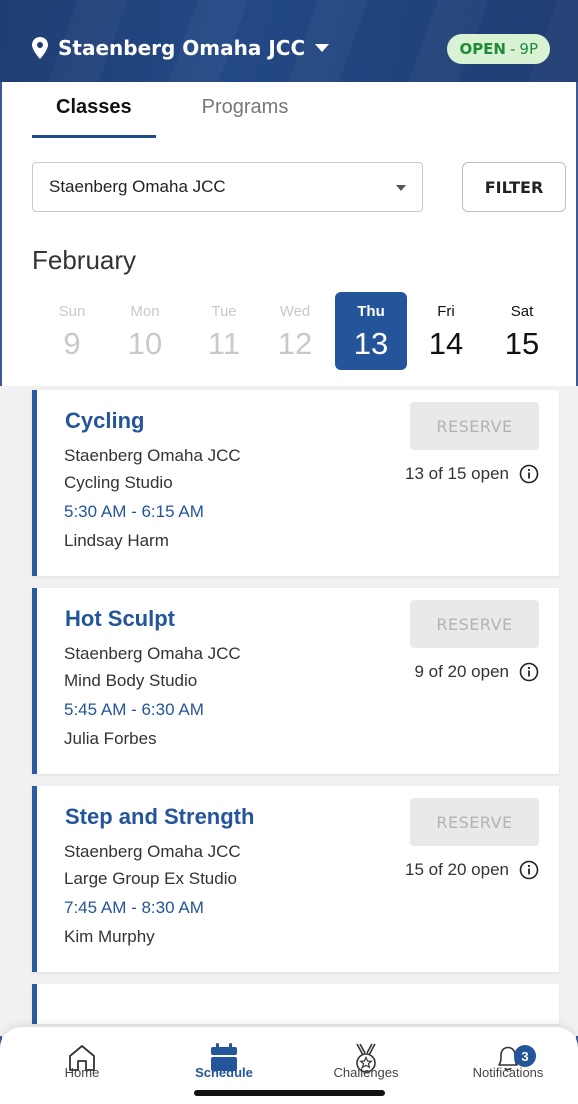 This screenshot has width=578, height=1104. I want to click on location-select: Staenberg Omaha JCC, so click(227, 187).